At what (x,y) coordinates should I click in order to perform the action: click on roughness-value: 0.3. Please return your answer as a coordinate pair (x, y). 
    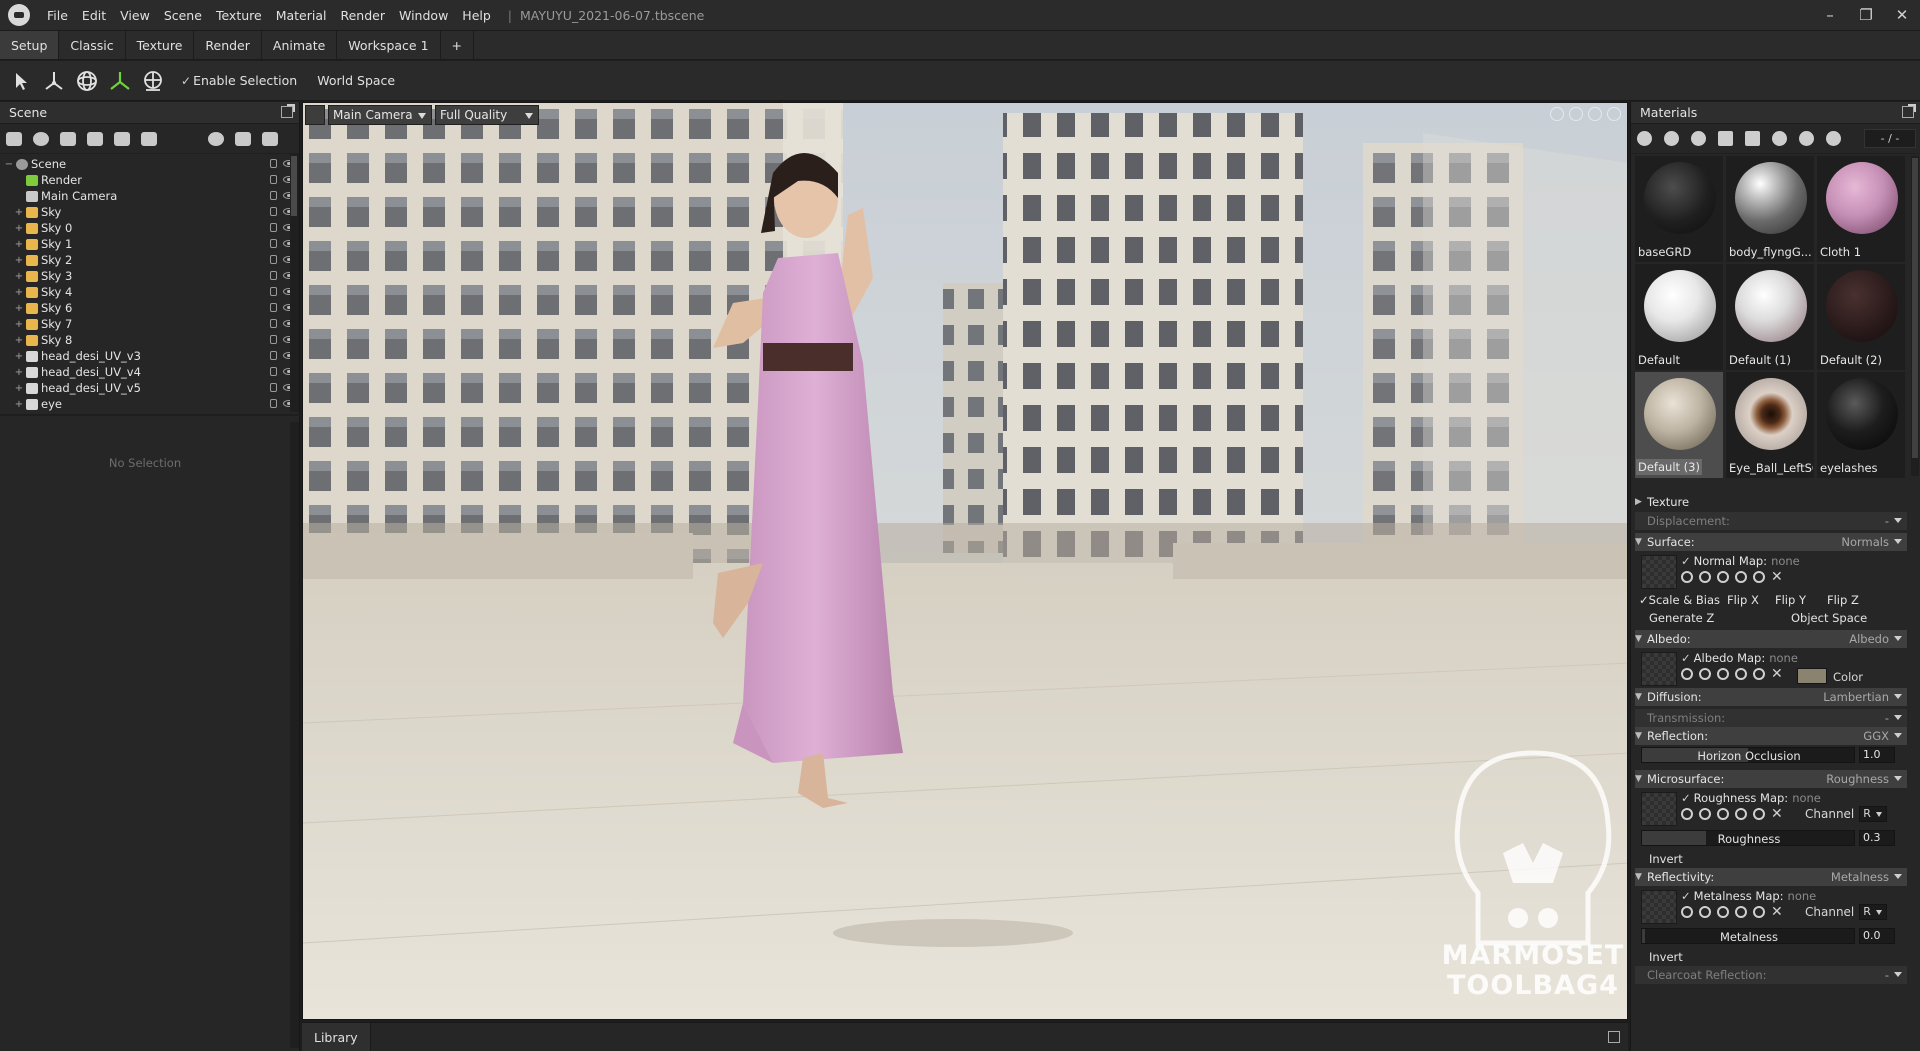
    Looking at the image, I should click on (1877, 838).